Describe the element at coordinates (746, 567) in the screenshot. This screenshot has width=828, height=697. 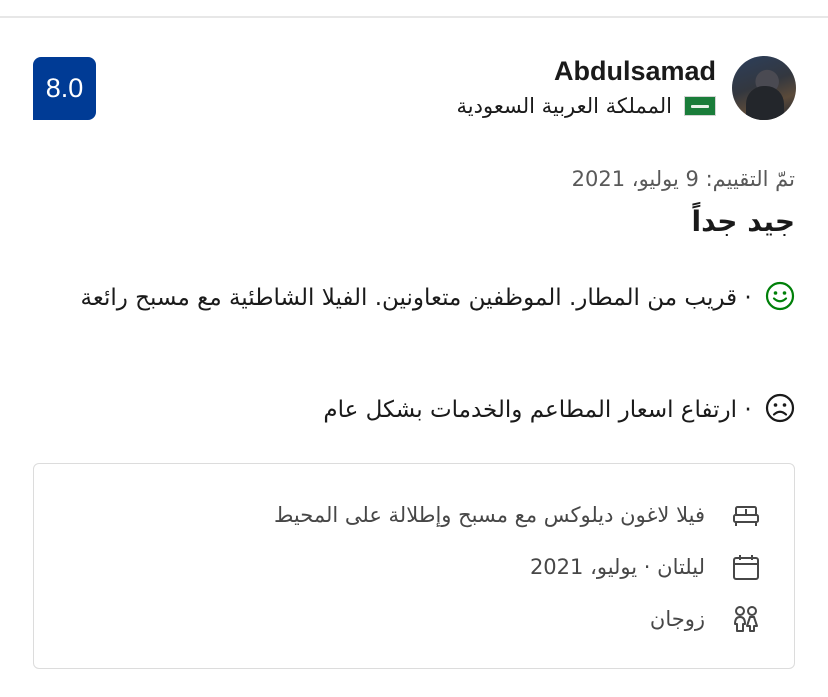
I see `calendar-icon` at that location.